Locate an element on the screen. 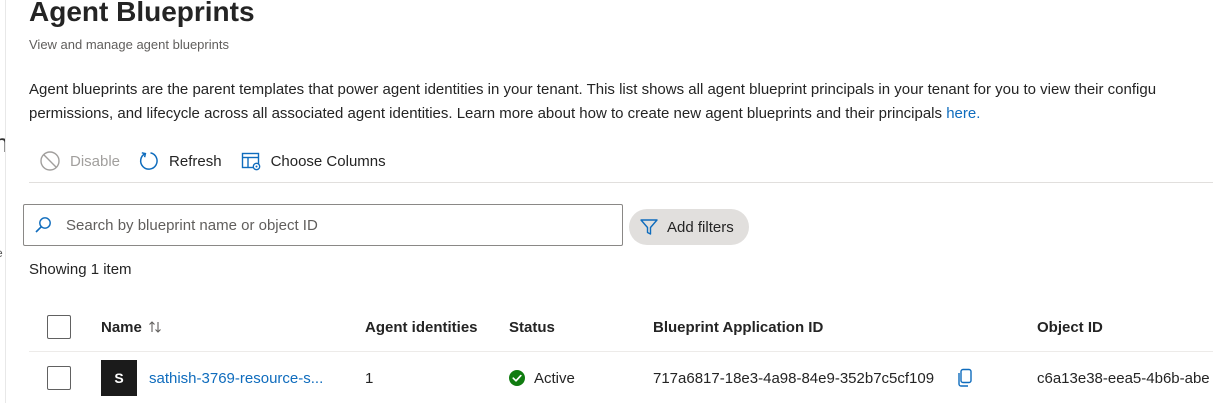 This screenshot has height=404, width=1213. search-icon is located at coordinates (43, 225).